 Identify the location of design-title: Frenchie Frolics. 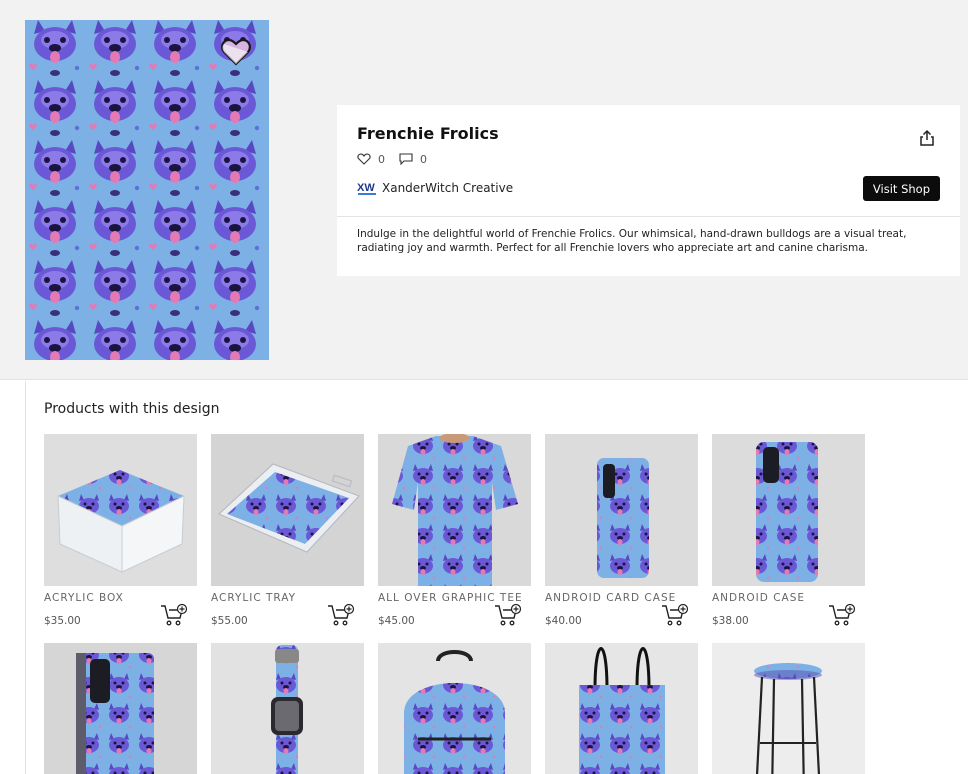
(428, 133).